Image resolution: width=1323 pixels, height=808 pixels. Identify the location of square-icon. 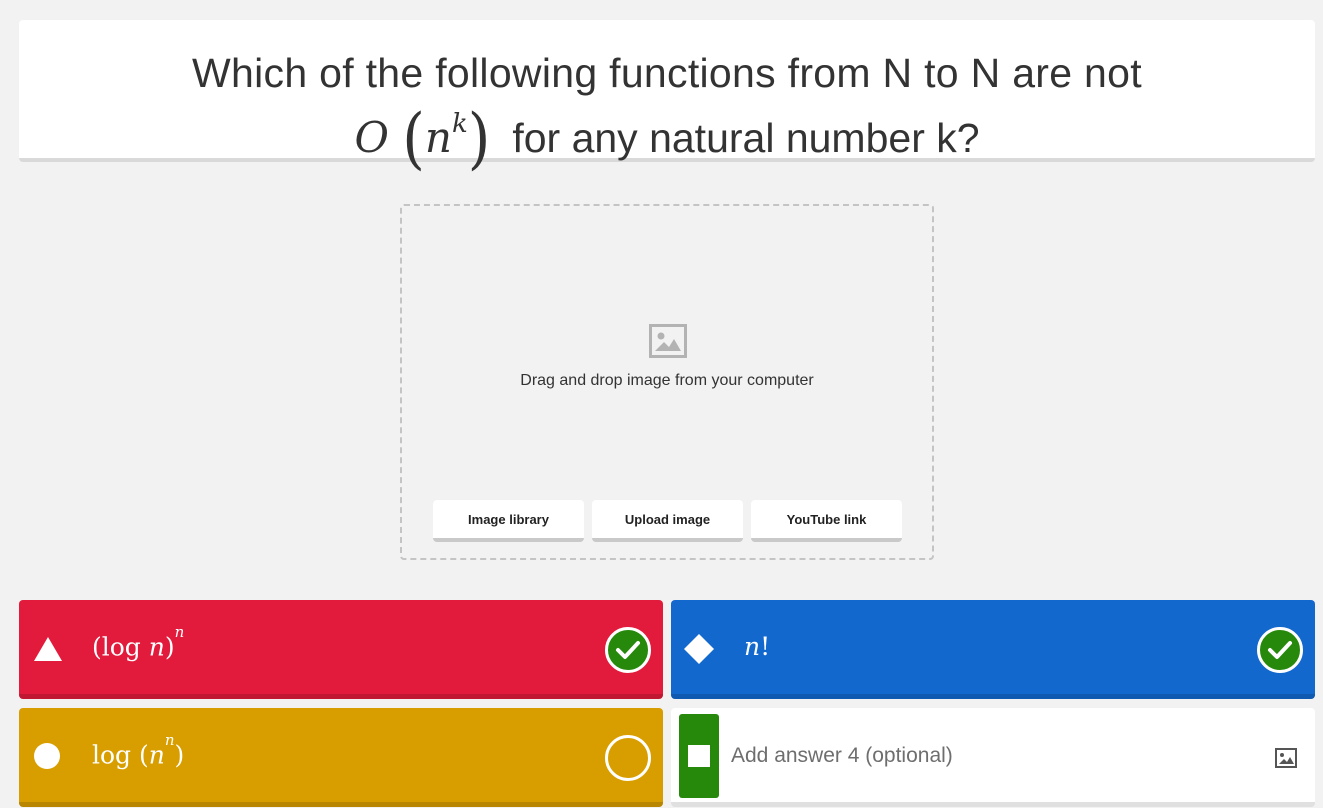
(699, 756).